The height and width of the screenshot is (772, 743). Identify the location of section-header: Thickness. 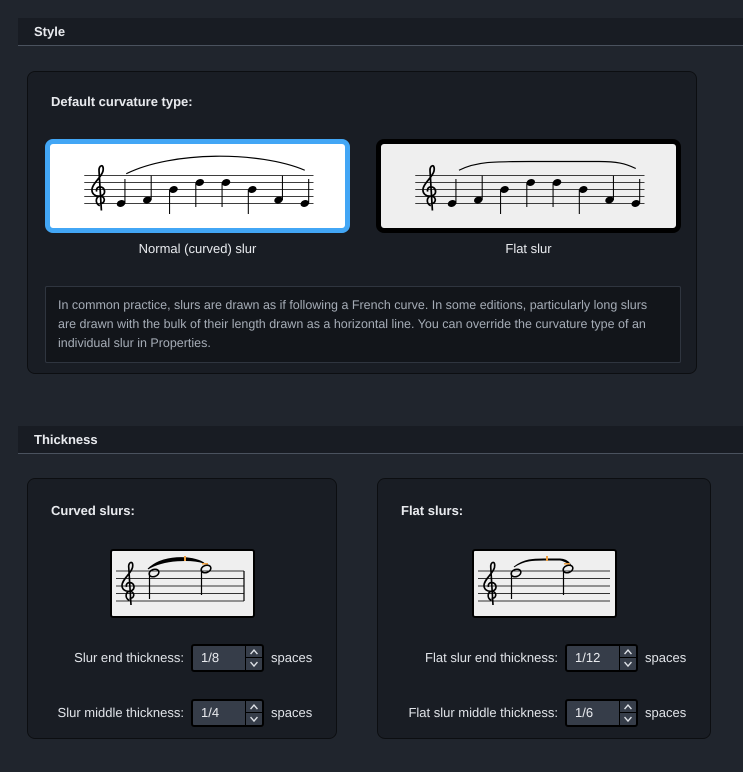
(380, 440).